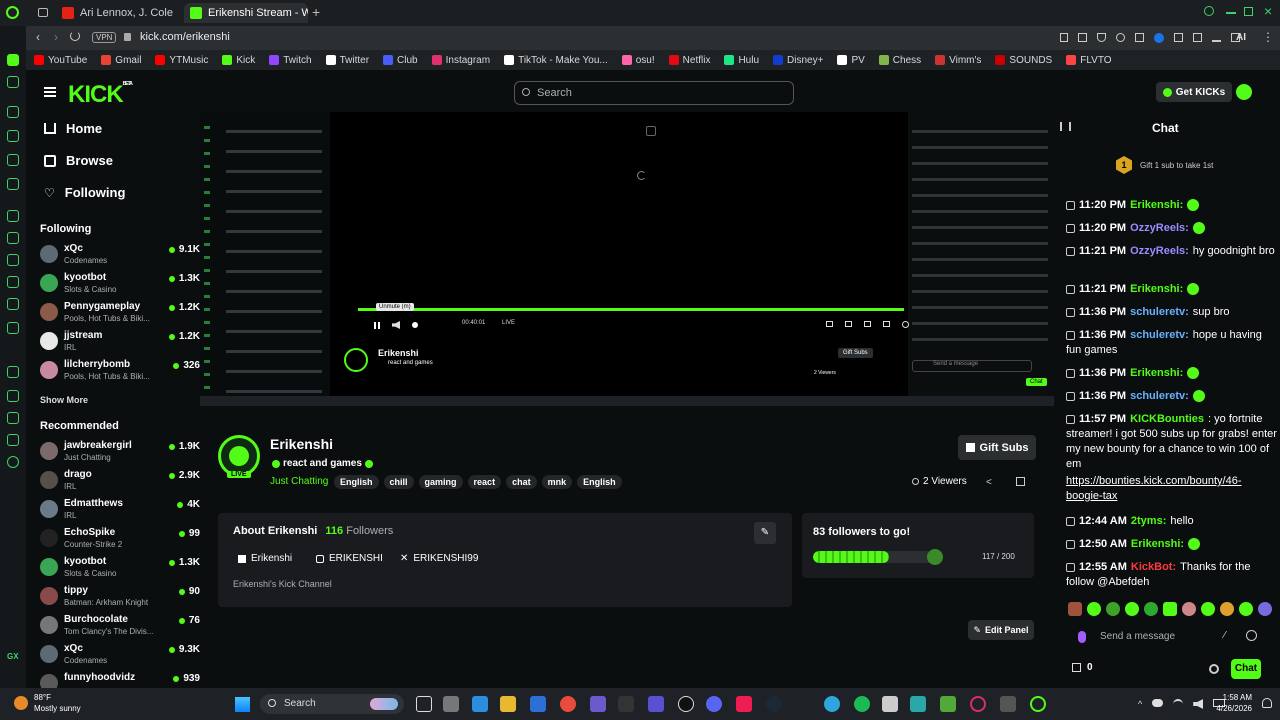  I want to click on maximize-icon, so click(1248, 11).